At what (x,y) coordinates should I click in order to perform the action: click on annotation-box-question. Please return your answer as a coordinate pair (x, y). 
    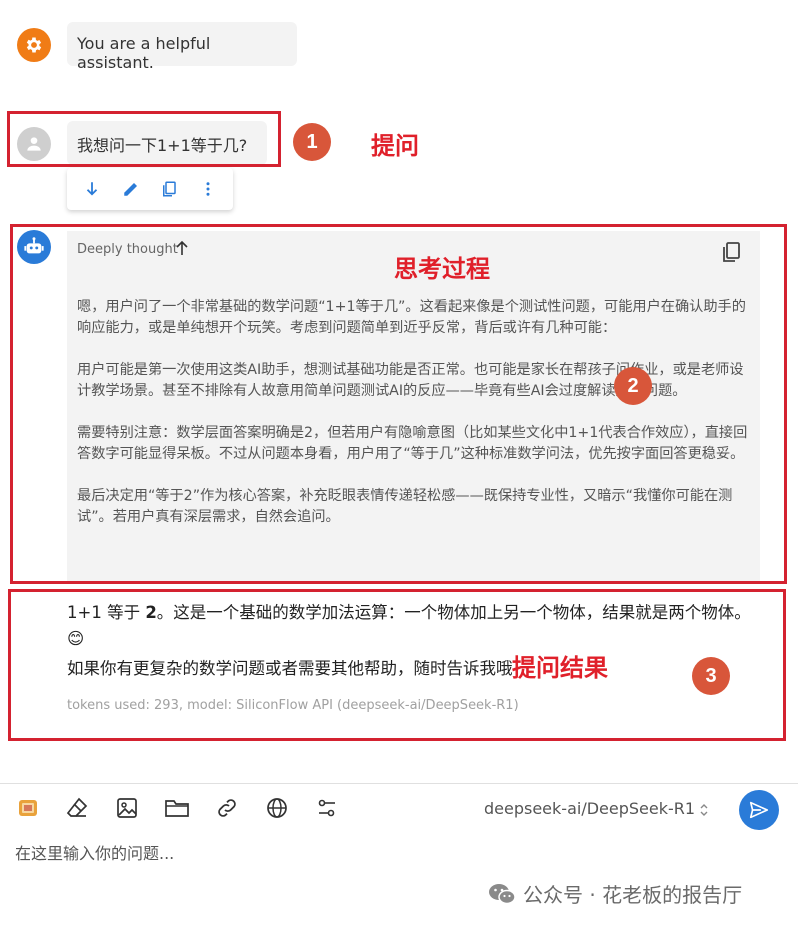
    Looking at the image, I should click on (144, 139).